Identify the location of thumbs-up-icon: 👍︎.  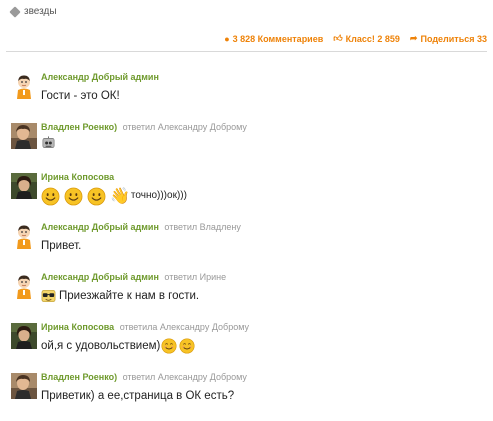
(338, 38).